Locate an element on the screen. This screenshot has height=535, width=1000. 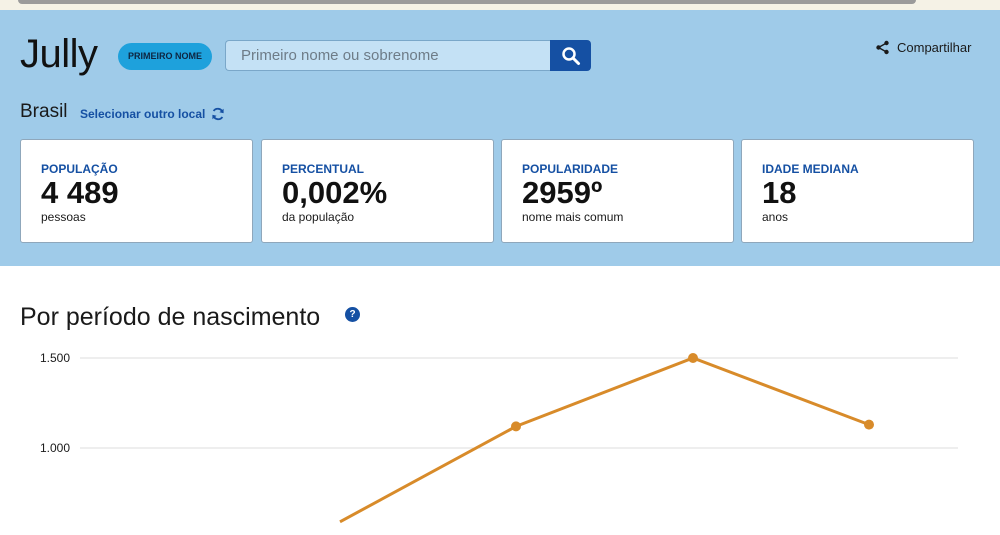
search-button is located at coordinates (570, 55).